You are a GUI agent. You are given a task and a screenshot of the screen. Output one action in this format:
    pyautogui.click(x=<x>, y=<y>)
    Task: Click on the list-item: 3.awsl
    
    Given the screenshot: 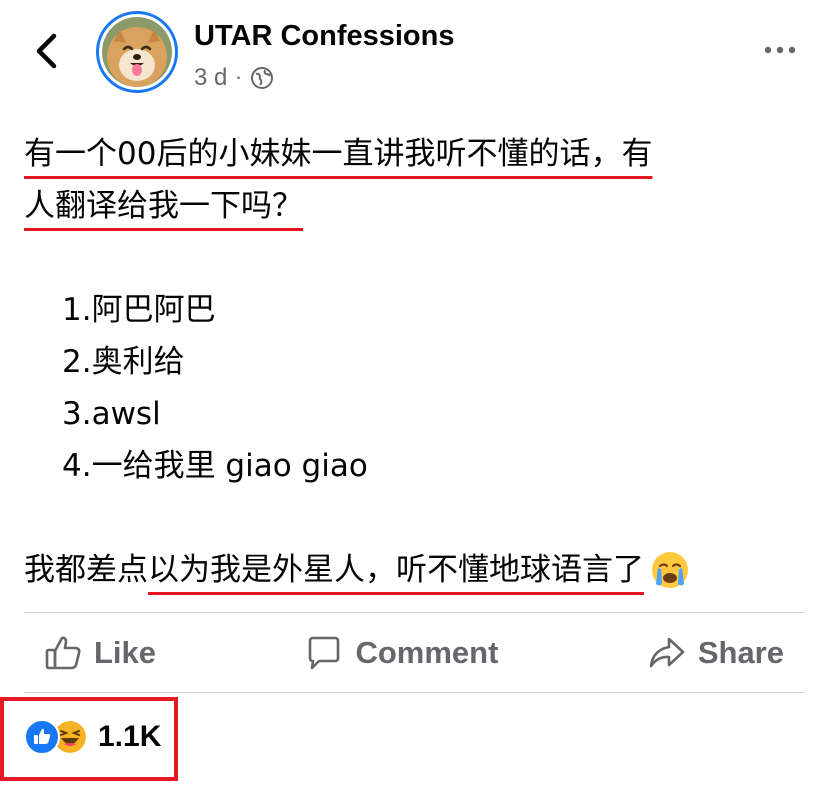 What is the action you would take?
    pyautogui.click(x=111, y=414)
    